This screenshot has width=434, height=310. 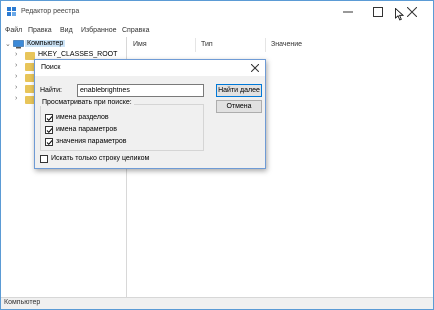 I want to click on find-input, so click(x=140, y=90).